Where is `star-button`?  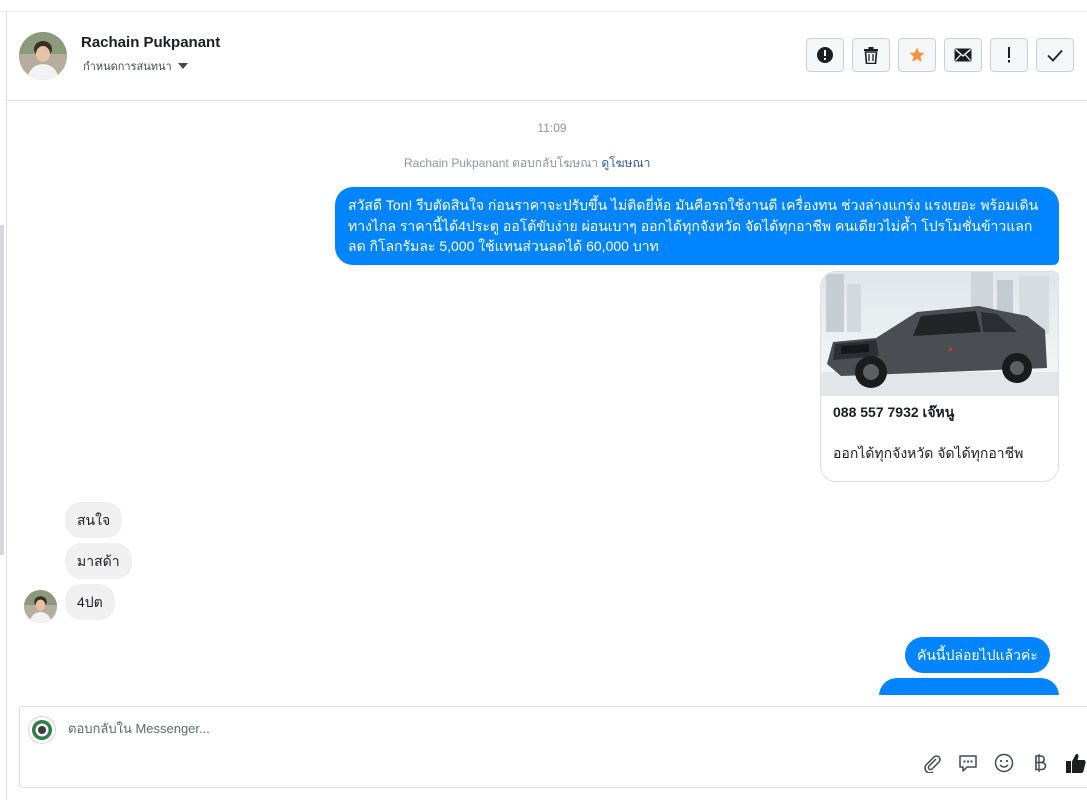 star-button is located at coordinates (917, 55).